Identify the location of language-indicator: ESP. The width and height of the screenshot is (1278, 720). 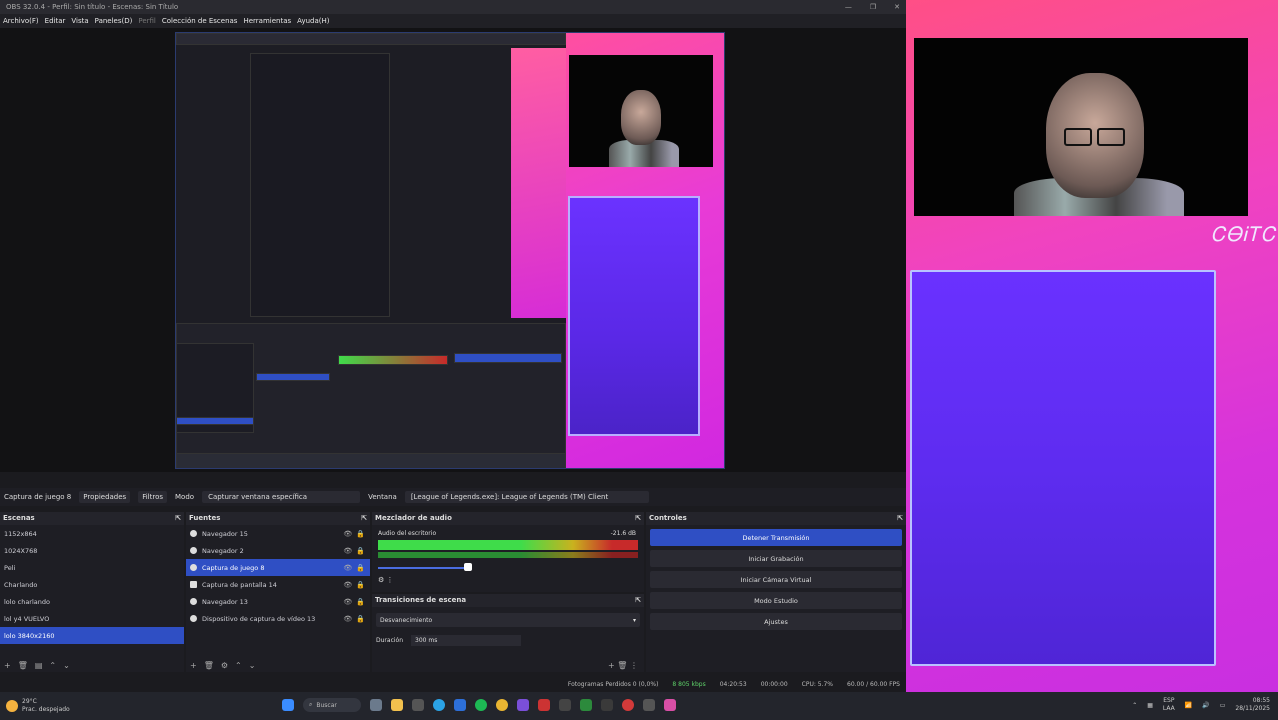
(1169, 701).